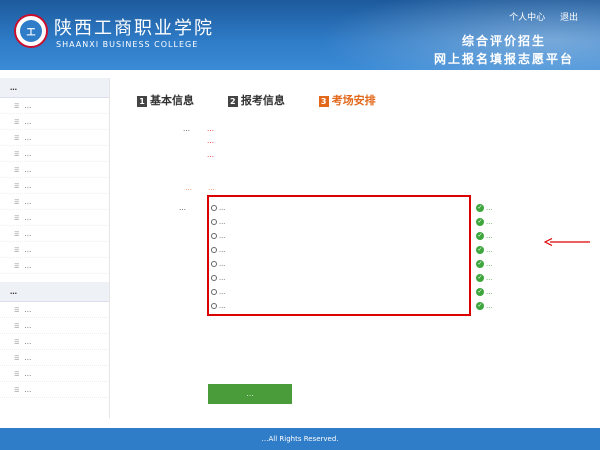  What do you see at coordinates (262, 100) in the screenshot?
I see `step-label: 报考信息` at bounding box center [262, 100].